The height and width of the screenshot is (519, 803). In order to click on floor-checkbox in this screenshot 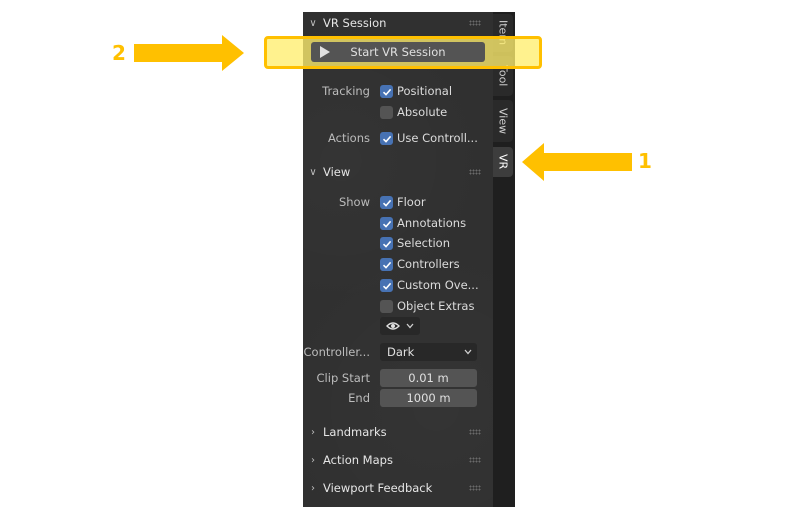, I will do `click(386, 202)`.